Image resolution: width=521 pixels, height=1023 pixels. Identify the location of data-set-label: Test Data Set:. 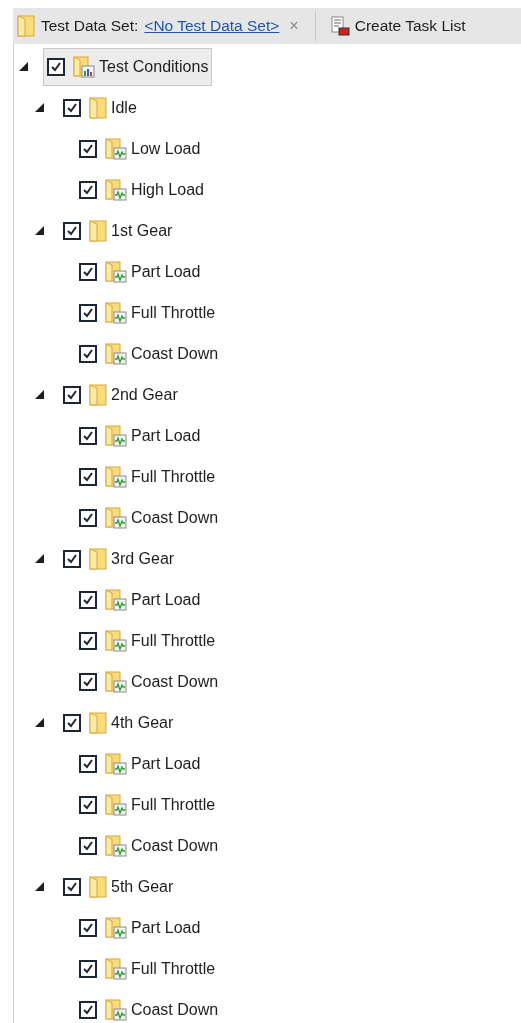
(90, 26).